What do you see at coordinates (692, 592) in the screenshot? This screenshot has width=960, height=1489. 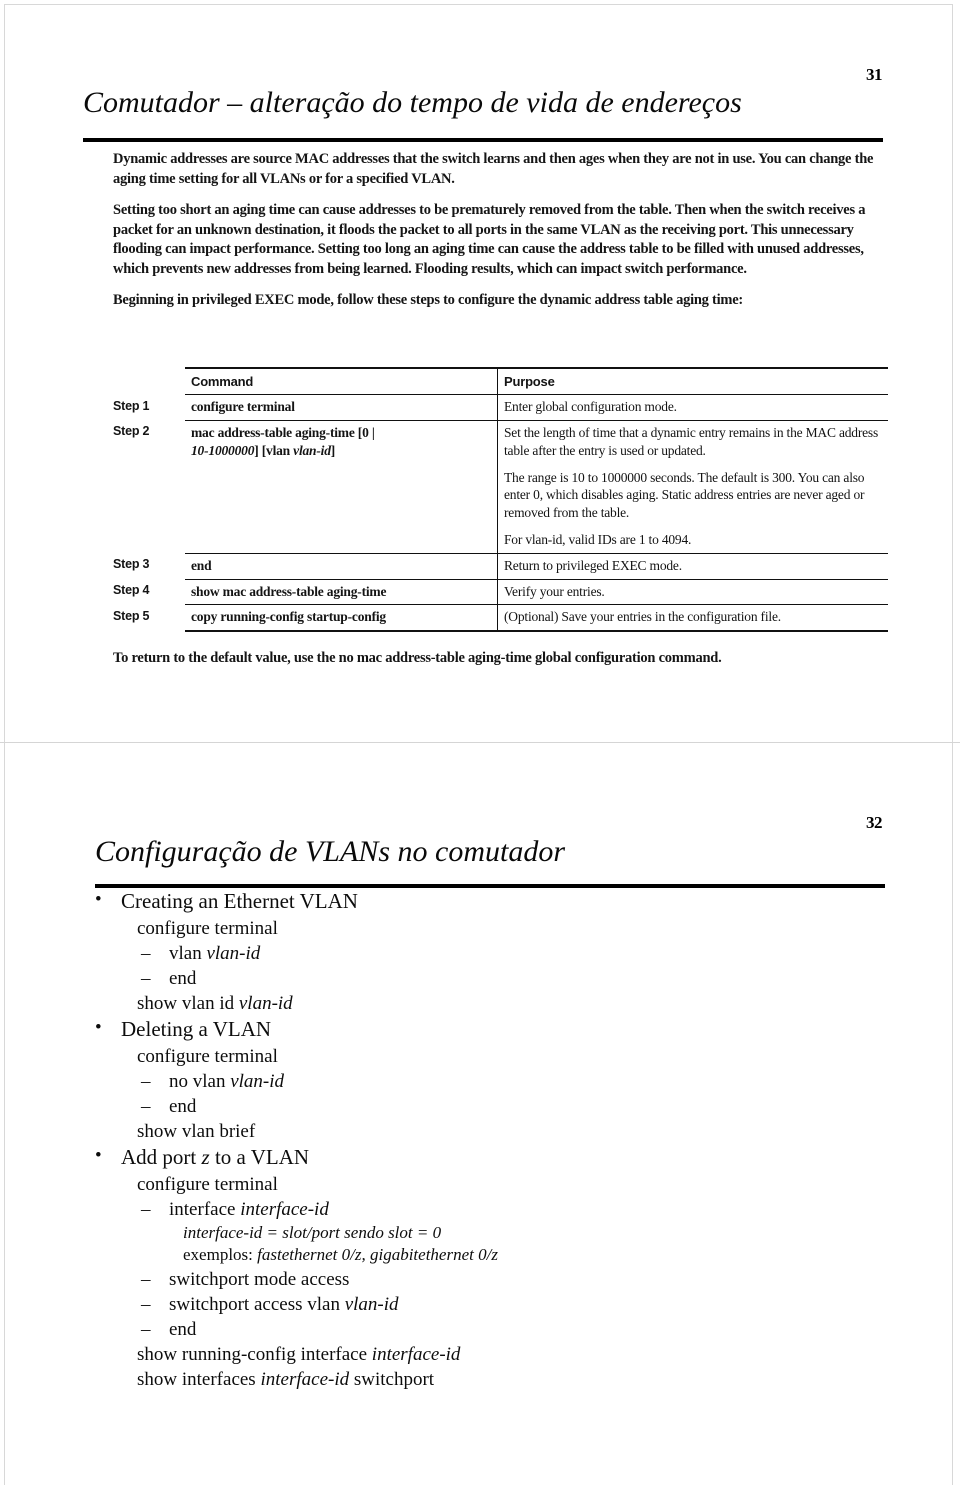 I see `row-purpose: Verify your entries.` at bounding box center [692, 592].